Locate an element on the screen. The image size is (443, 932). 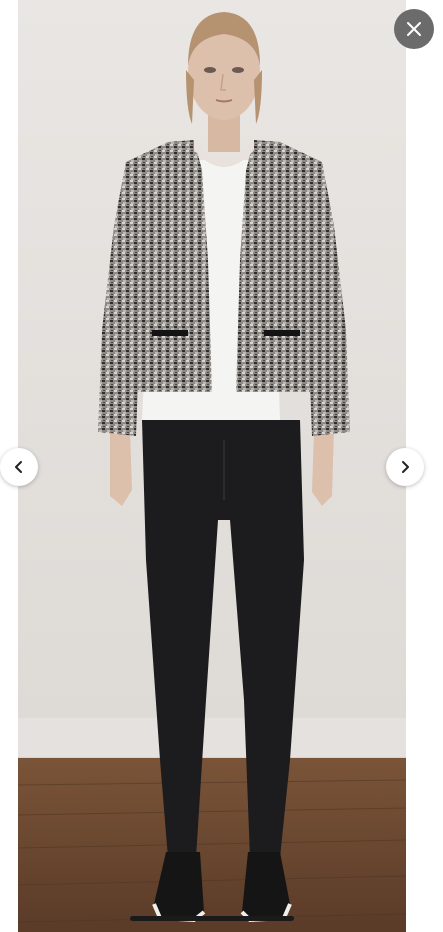
previous-image-button is located at coordinates (19, 467).